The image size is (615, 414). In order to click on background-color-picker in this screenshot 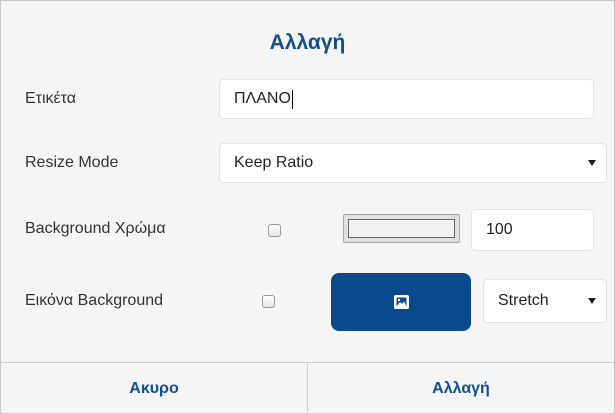, I will do `click(401, 228)`.